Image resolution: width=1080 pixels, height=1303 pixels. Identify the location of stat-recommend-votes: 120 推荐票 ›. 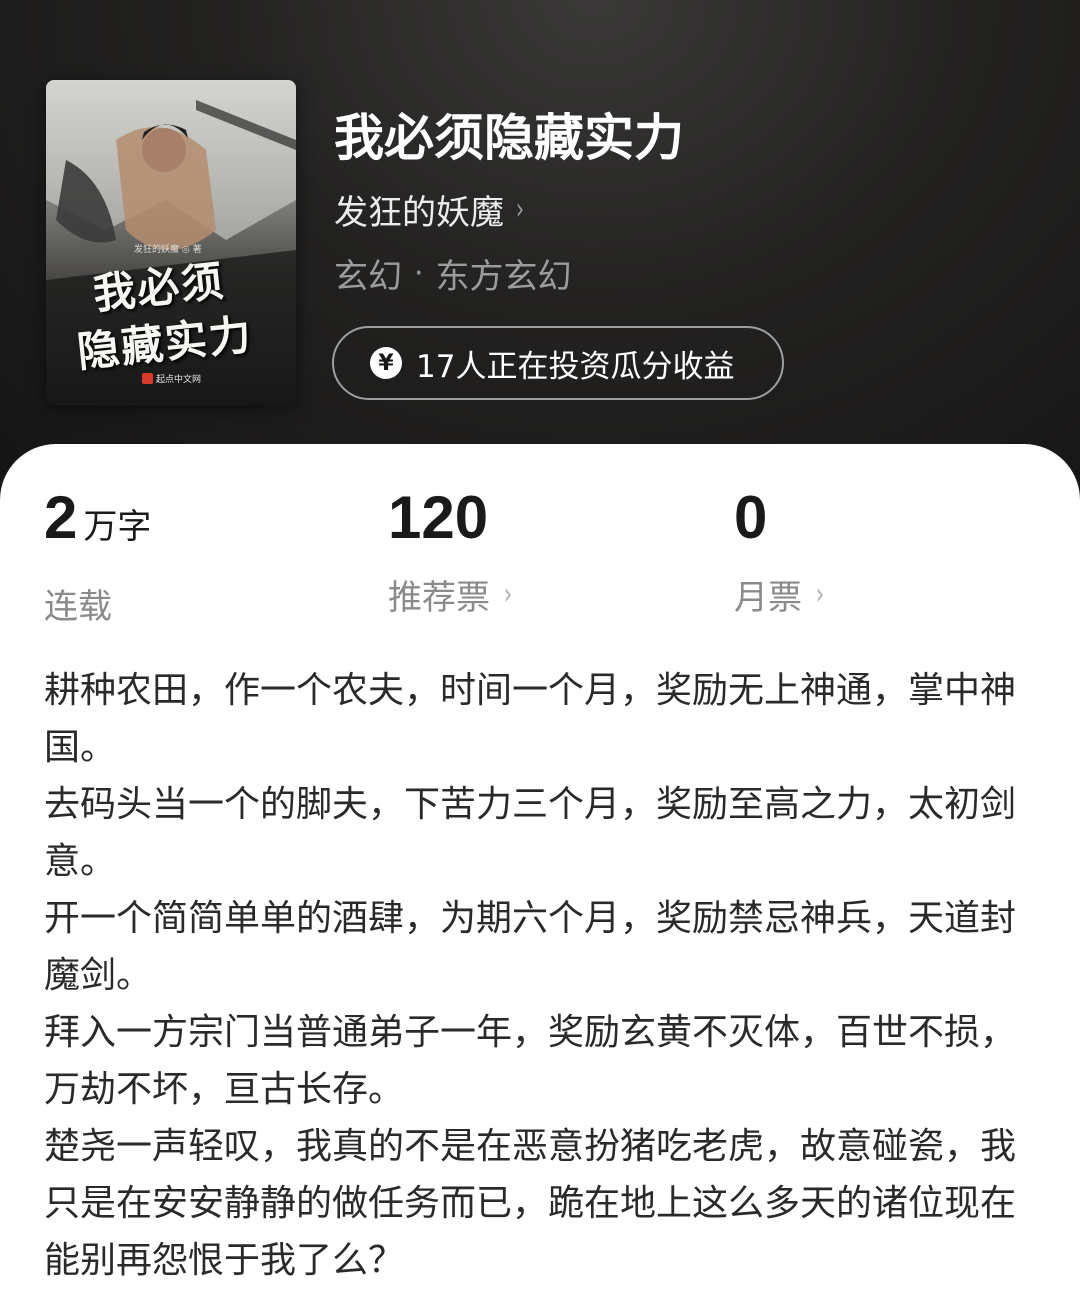
(451, 553).